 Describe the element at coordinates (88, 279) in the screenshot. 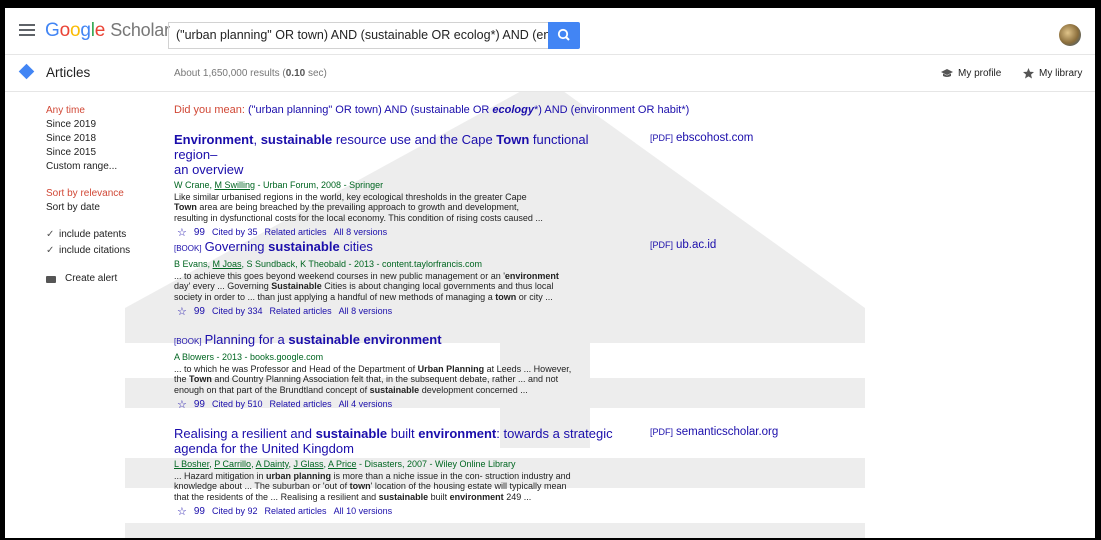

I see `create-alert-link: Create alert` at that location.